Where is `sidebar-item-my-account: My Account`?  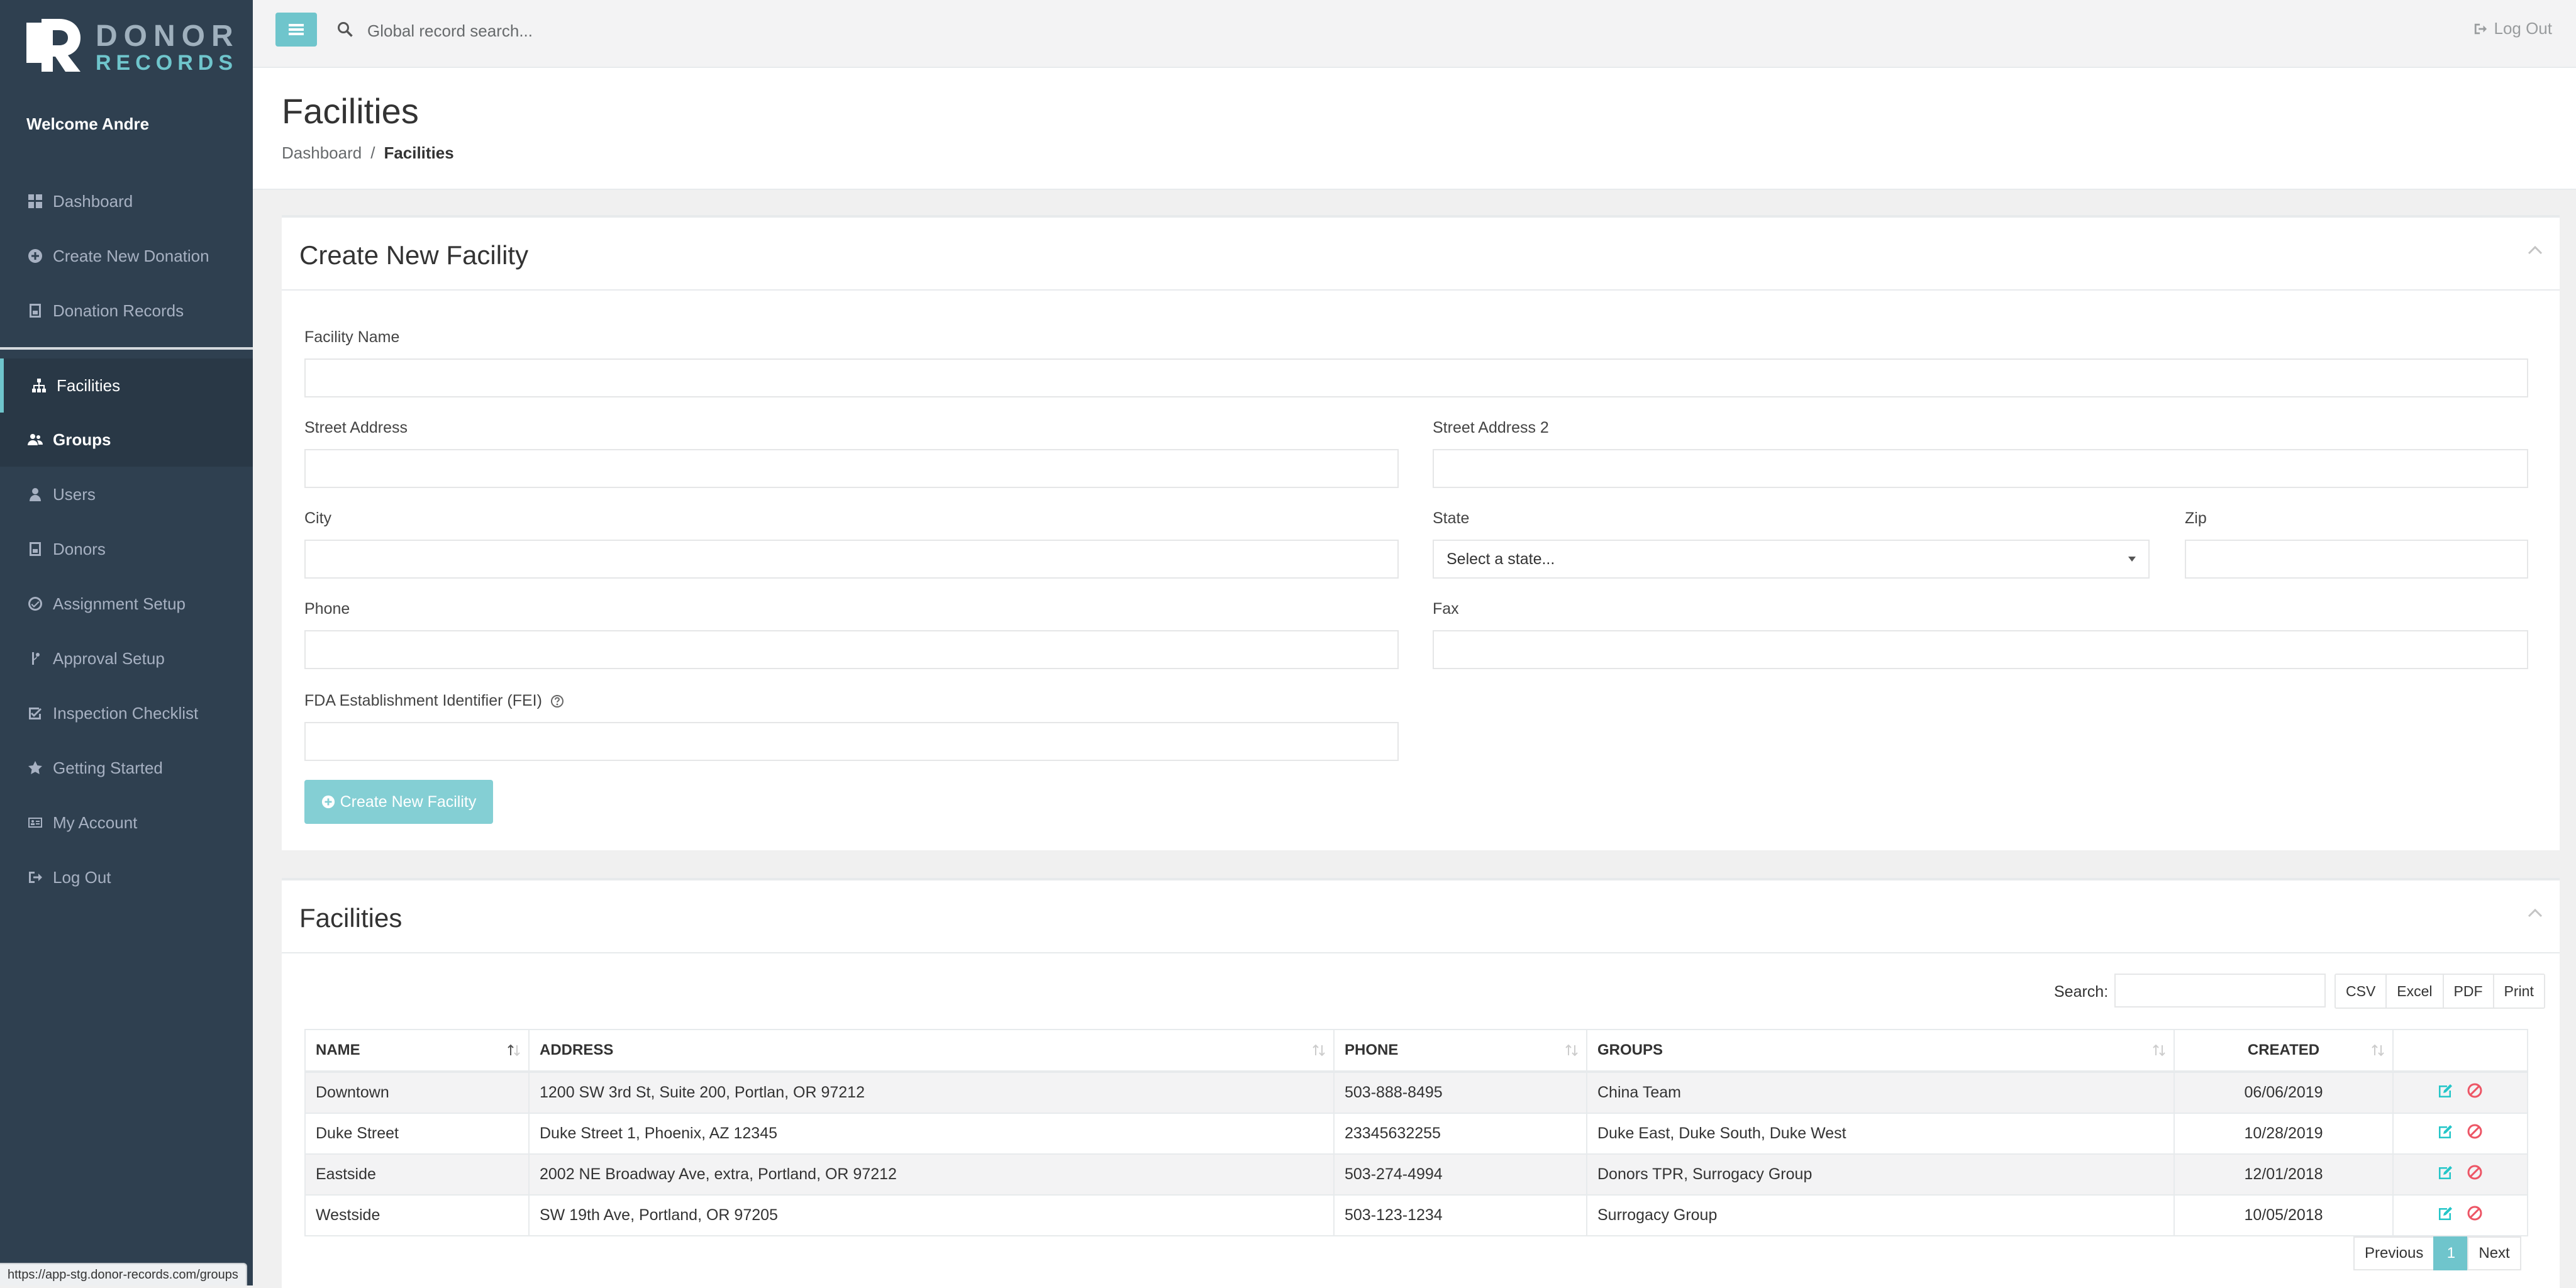 sidebar-item-my-account: My Account is located at coordinates (126, 823).